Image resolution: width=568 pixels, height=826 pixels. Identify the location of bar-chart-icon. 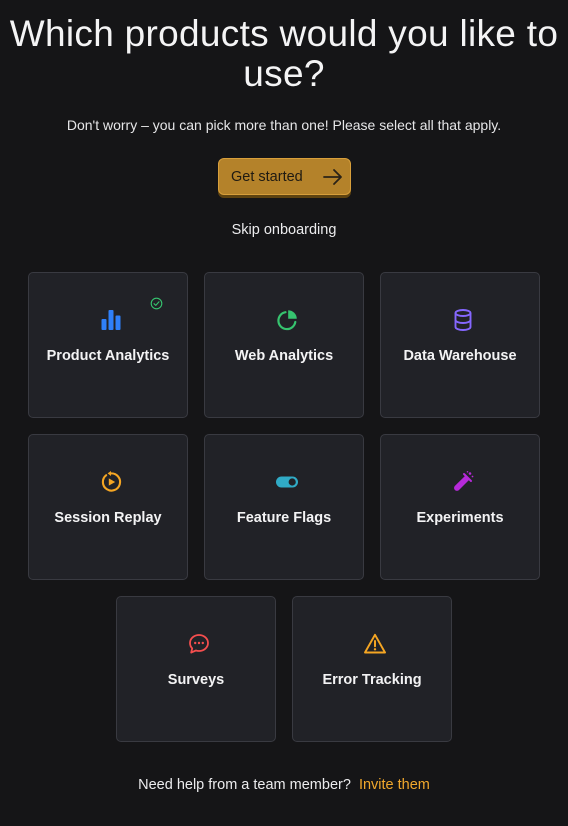
(111, 320).